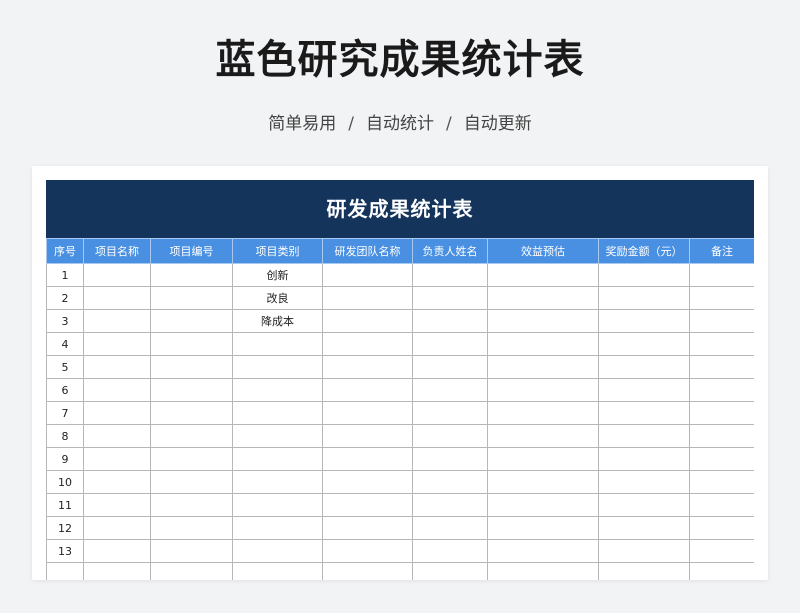 Image resolution: width=800 pixels, height=613 pixels. What do you see at coordinates (277, 298) in the screenshot?
I see `table-cell: 改良` at bounding box center [277, 298].